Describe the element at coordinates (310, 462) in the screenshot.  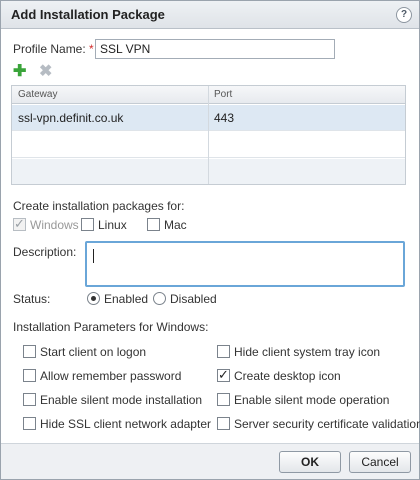
I see `ok-button: OK` at that location.